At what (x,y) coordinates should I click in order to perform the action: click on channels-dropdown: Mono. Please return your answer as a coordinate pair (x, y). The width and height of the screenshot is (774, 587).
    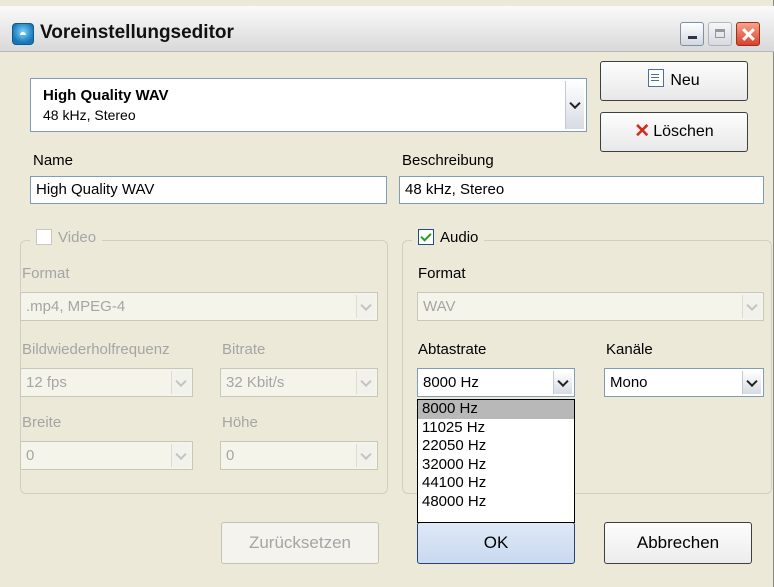
    Looking at the image, I should click on (684, 382).